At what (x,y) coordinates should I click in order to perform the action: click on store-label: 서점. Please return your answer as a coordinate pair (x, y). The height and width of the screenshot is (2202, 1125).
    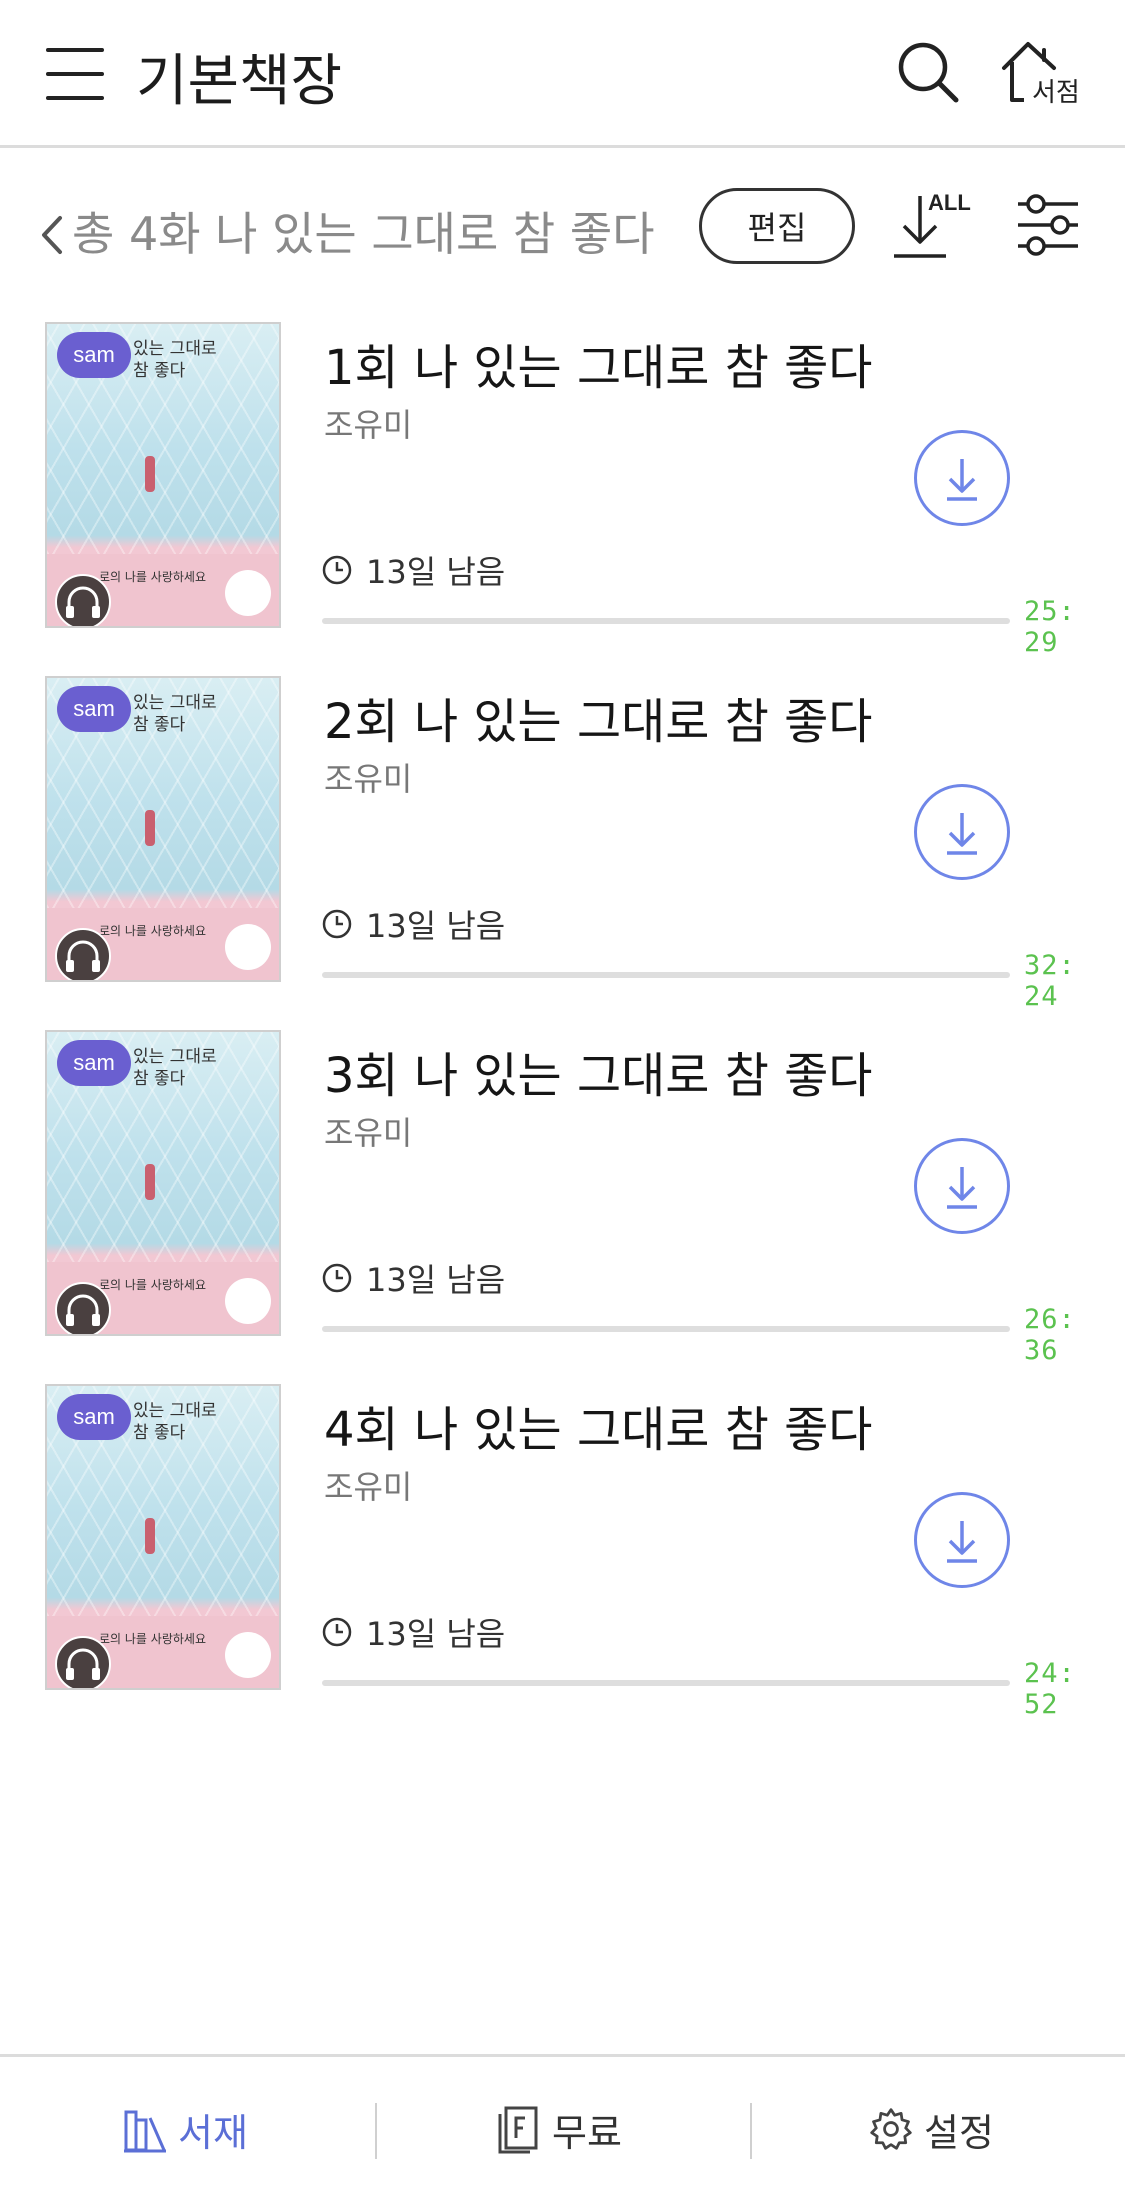
    Looking at the image, I should click on (1056, 93).